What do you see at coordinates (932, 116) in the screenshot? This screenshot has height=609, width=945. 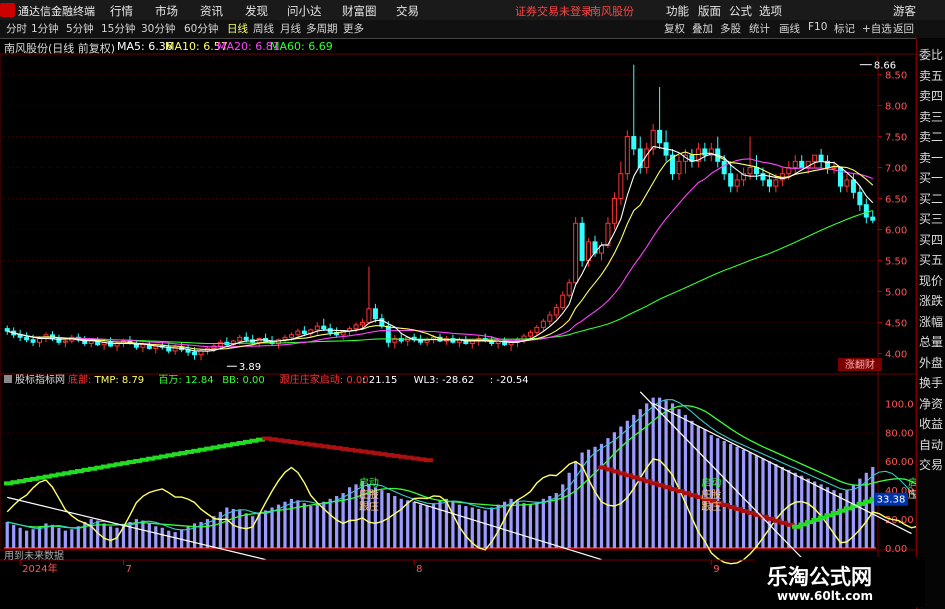 I see `sidebar-item: 卖三` at bounding box center [932, 116].